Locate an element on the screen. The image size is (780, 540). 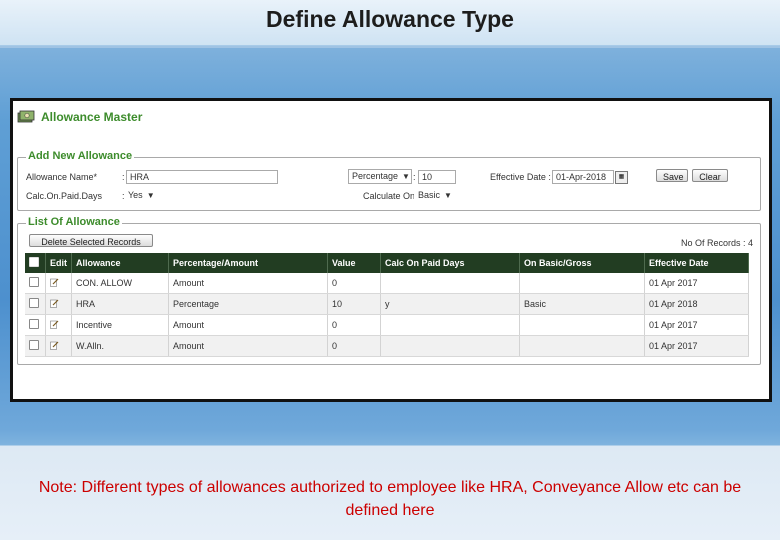
allowance-cell: Incentive is located at coordinates (120, 325).